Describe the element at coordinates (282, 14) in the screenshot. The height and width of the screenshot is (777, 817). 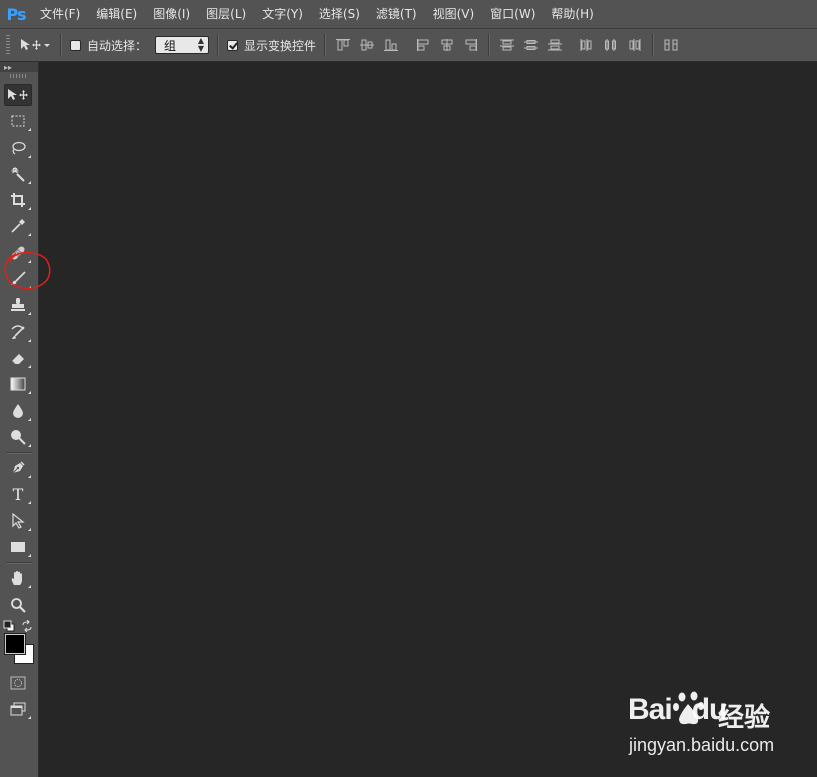
I see `menu-type: 文字(Y)` at that location.